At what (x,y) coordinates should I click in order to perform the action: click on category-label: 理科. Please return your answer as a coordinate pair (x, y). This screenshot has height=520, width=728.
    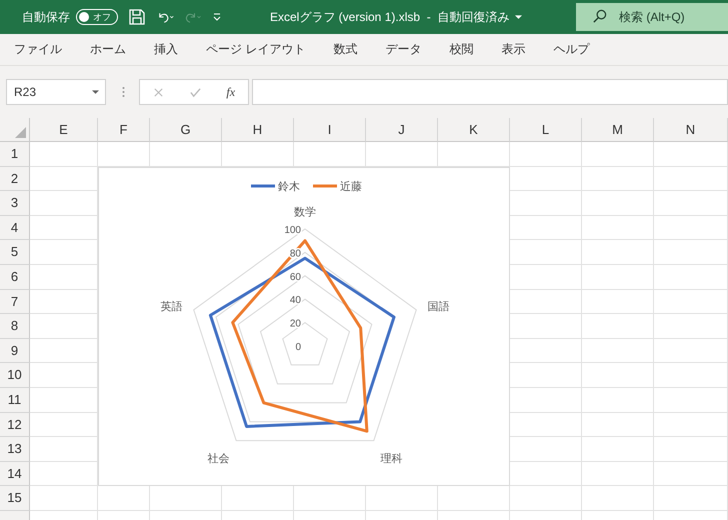
    Looking at the image, I should click on (391, 458).